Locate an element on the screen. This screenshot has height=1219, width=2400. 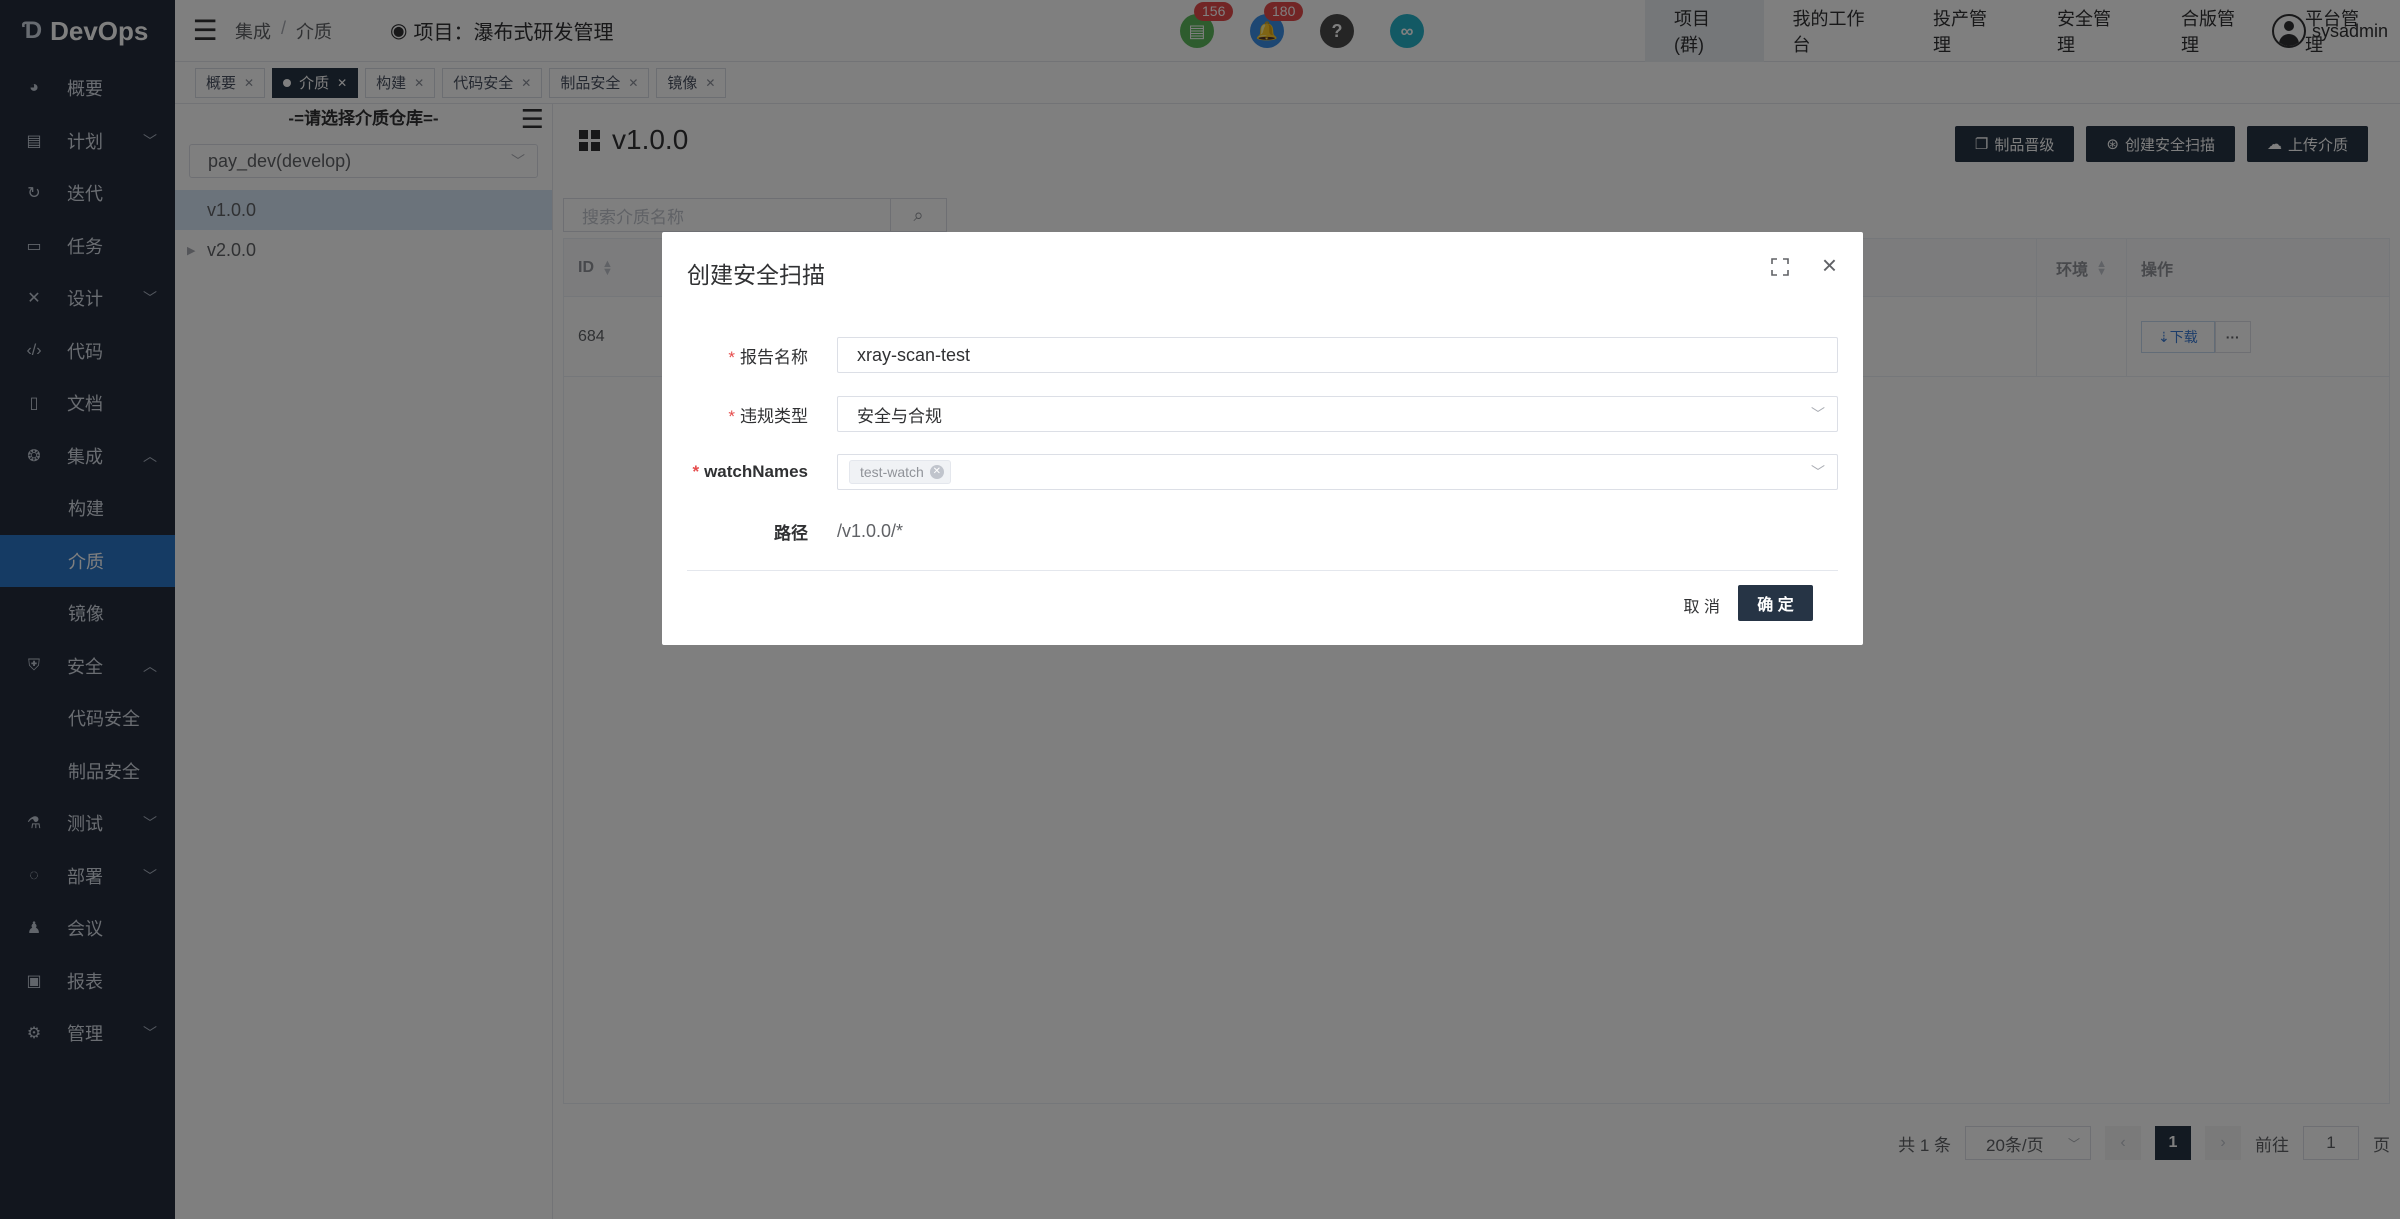
watch-names-label: * watchNames is located at coordinates (750, 471).